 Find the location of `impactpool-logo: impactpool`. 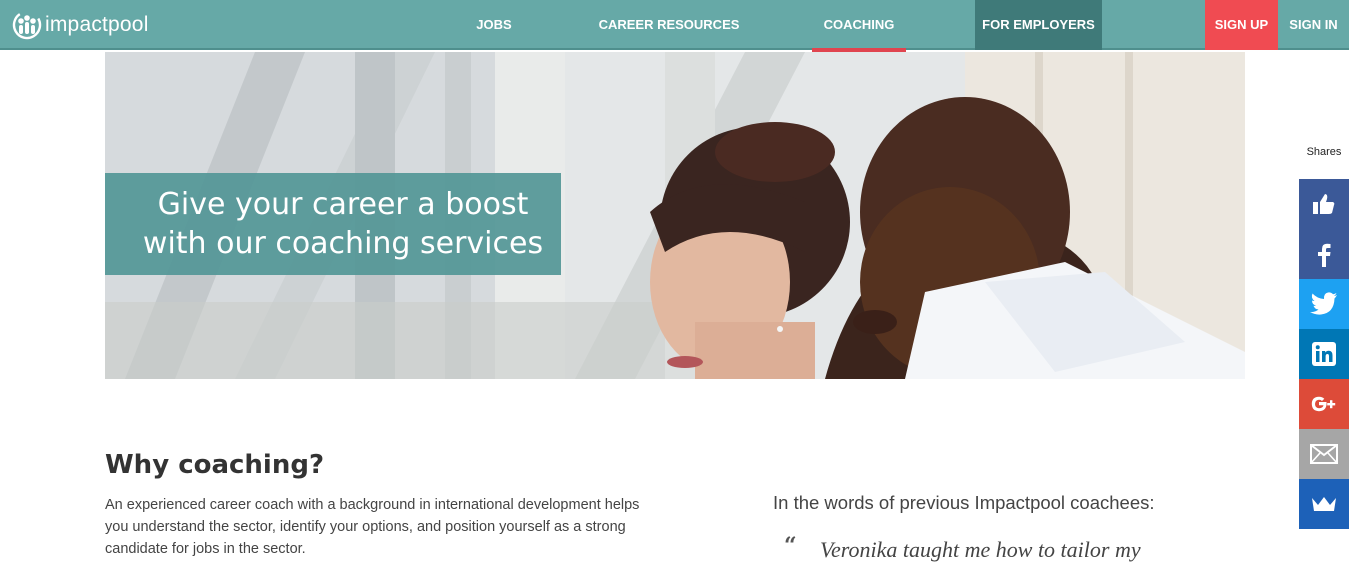

impactpool-logo: impactpool is located at coordinates (80, 25).